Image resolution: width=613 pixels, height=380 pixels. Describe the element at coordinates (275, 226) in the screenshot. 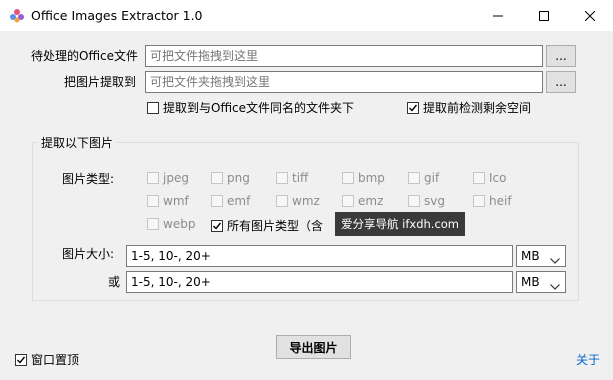

I see `all-types-label: 所有图片类型（含` at that location.